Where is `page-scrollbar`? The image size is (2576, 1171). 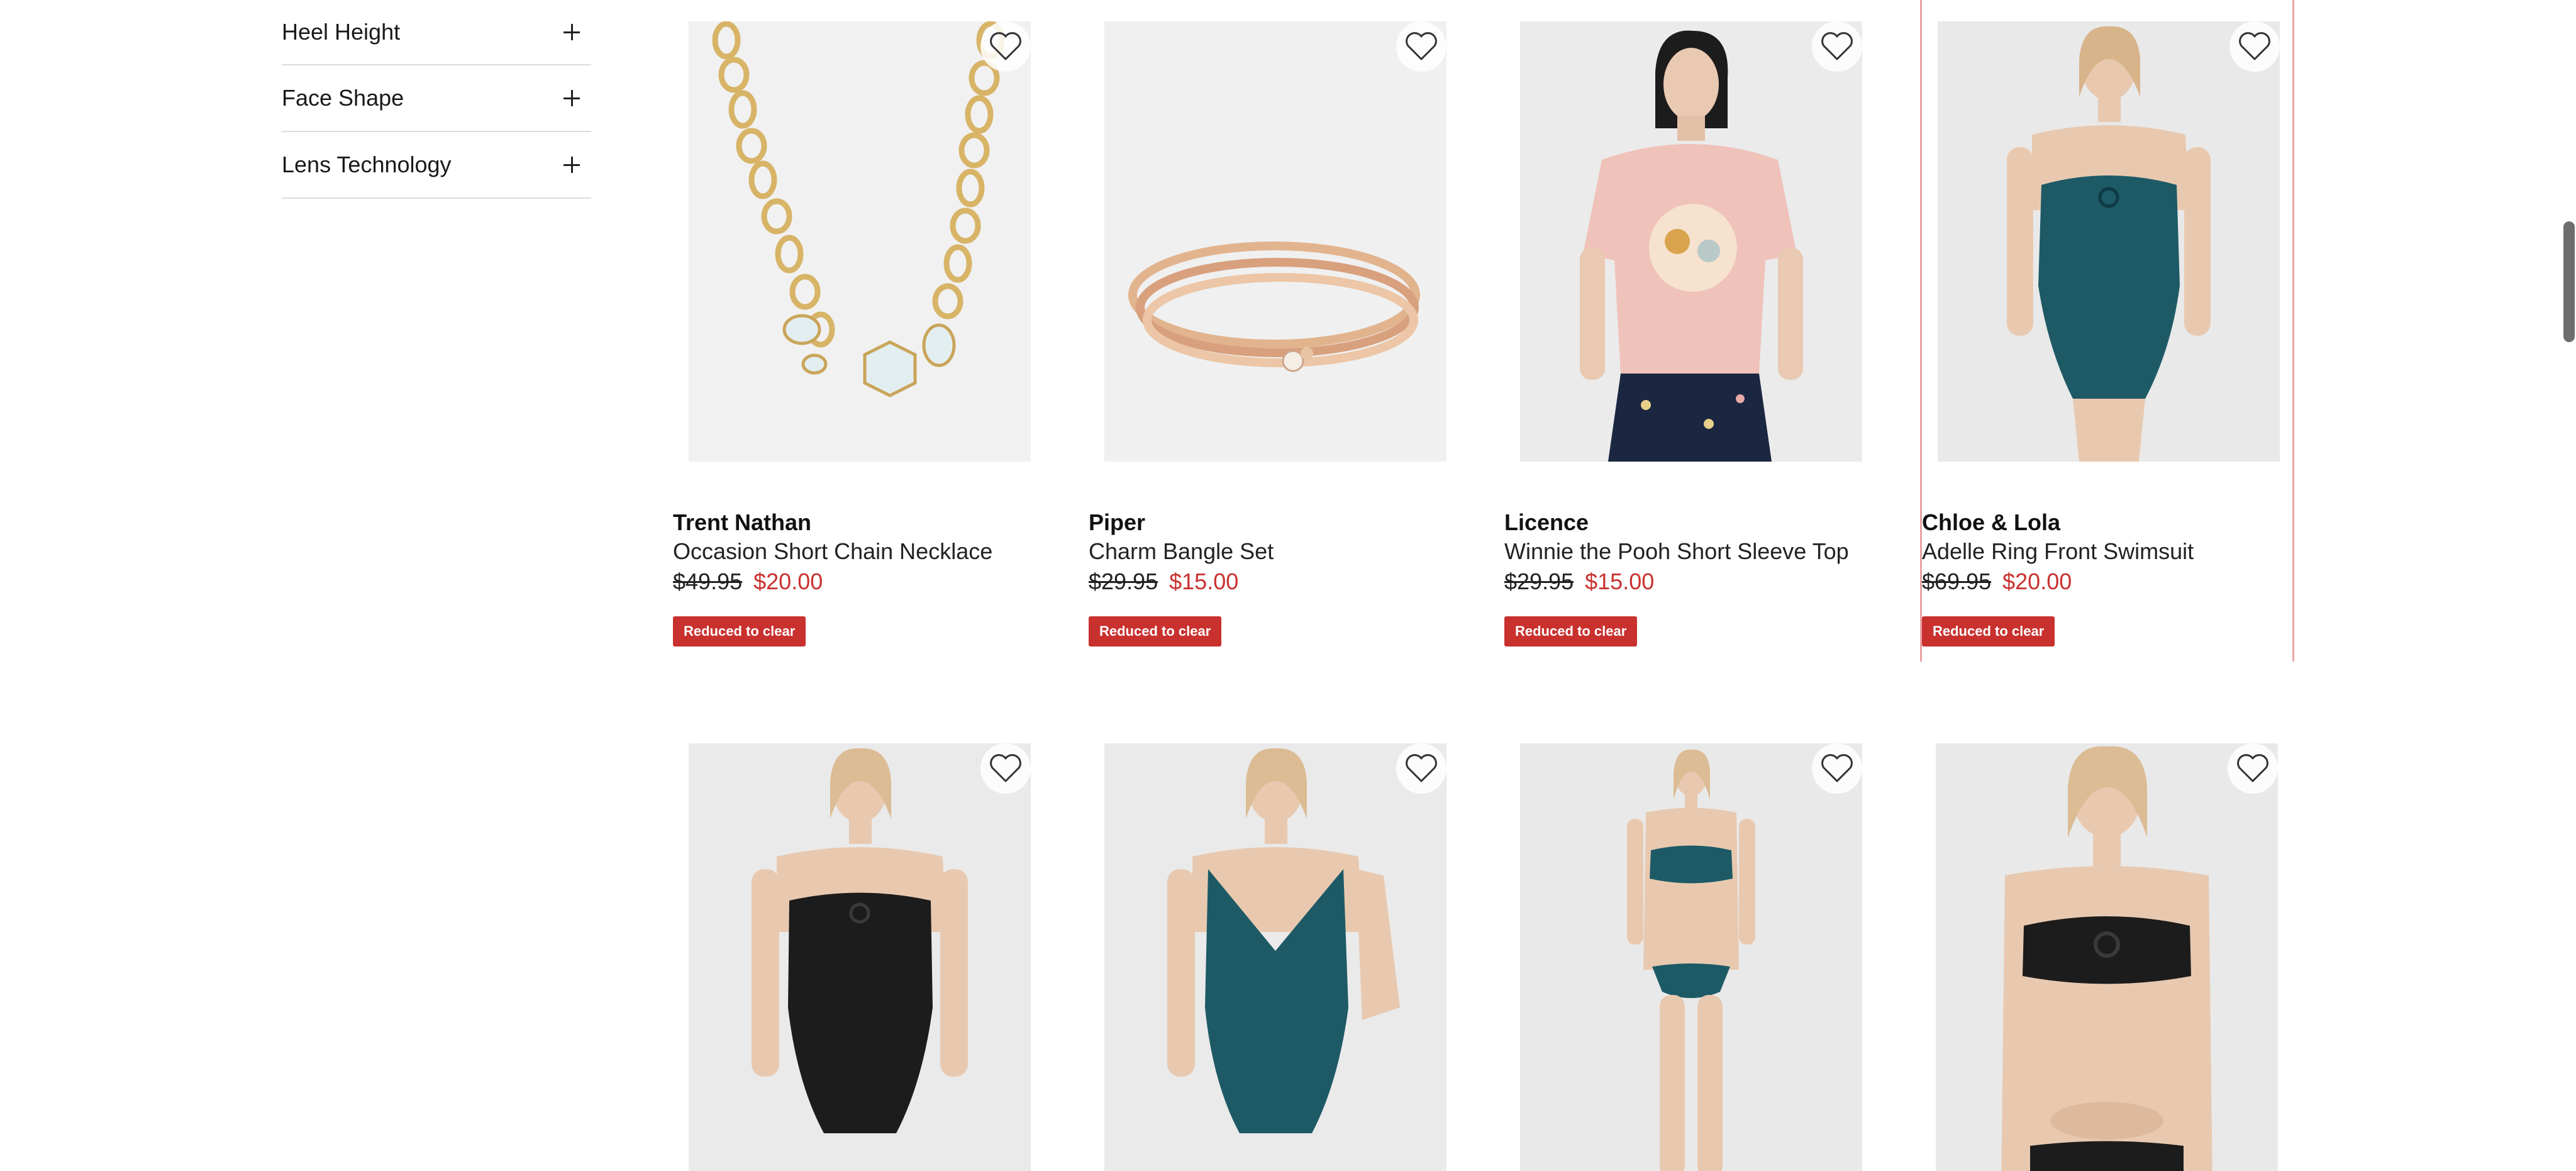
page-scrollbar is located at coordinates (2569, 281).